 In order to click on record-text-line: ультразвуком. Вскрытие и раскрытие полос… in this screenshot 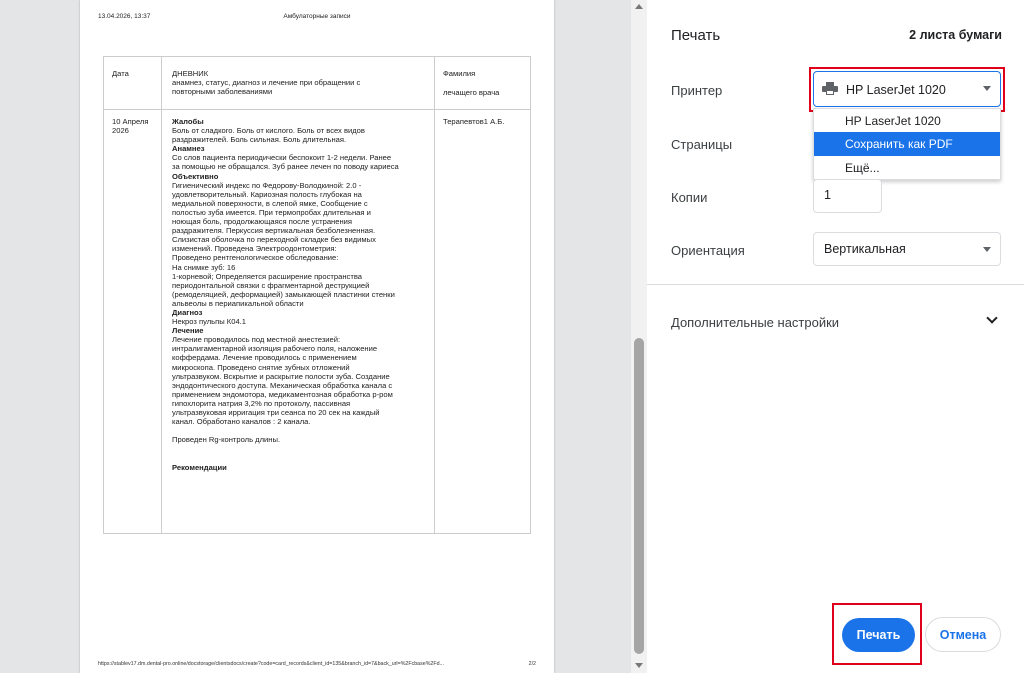, I will do `click(281, 376)`.